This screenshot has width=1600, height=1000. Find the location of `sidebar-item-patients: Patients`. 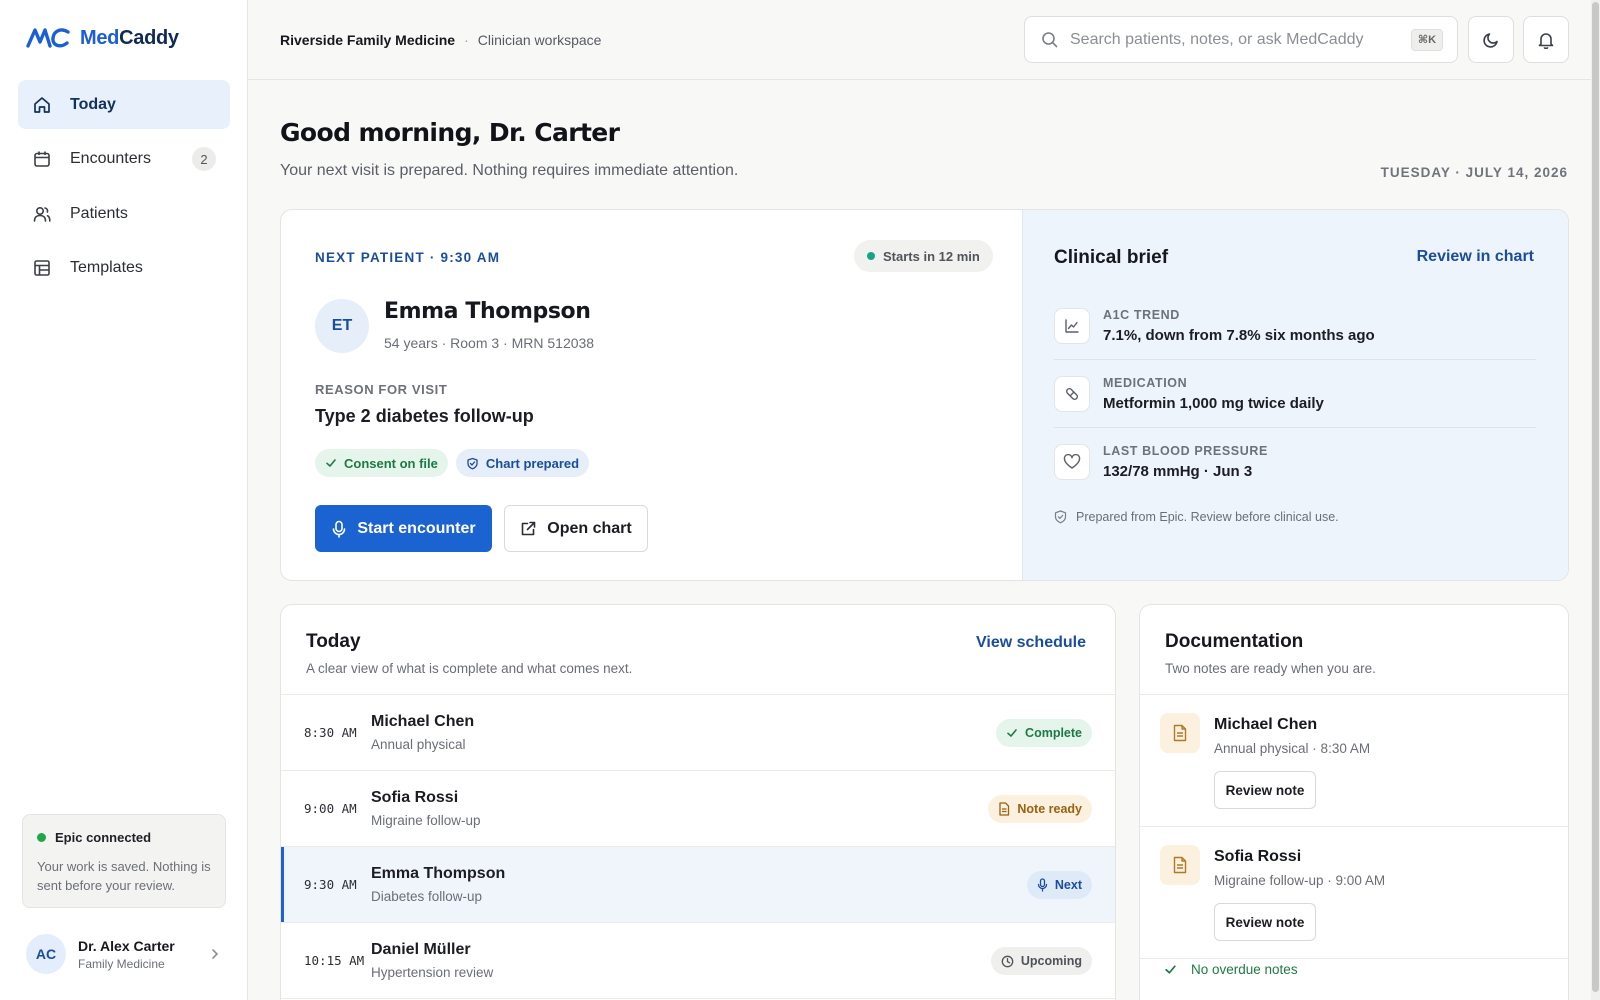

sidebar-item-patients: Patients is located at coordinates (124, 213).